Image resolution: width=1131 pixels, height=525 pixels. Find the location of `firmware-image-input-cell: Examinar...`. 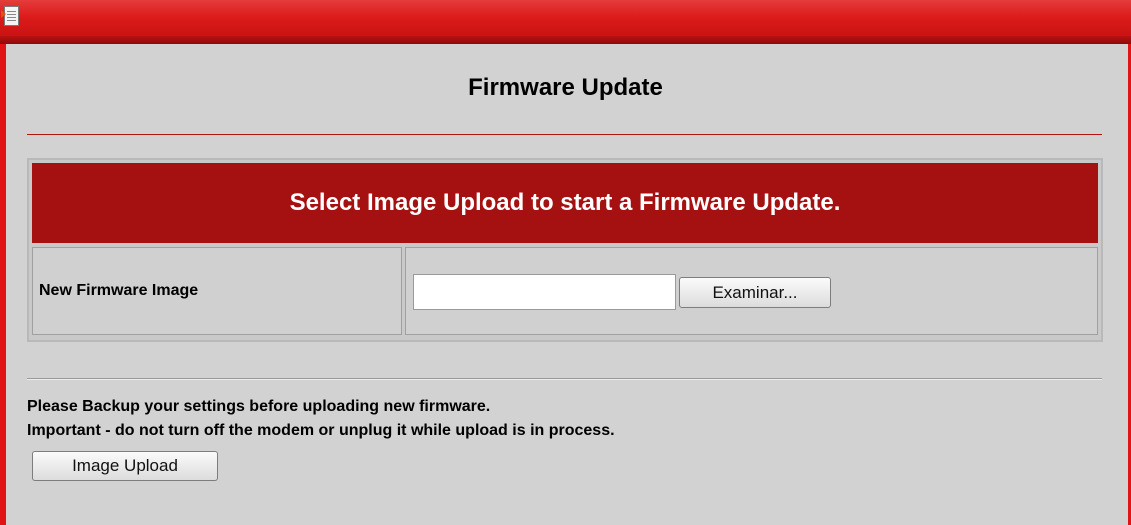

firmware-image-input-cell: Examinar... is located at coordinates (751, 291).